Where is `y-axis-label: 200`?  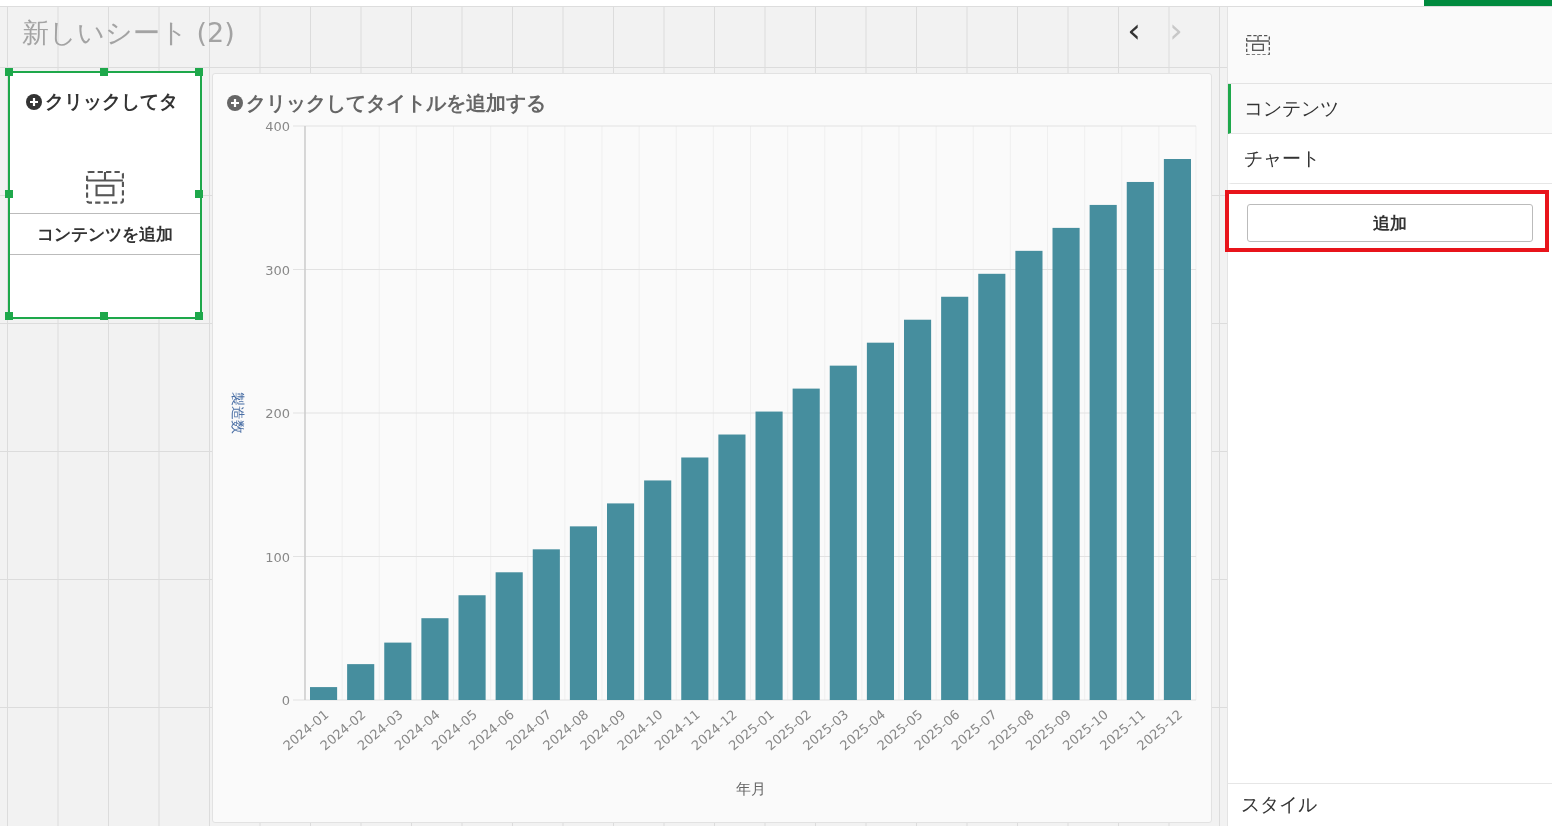
y-axis-label: 200 is located at coordinates (277, 413).